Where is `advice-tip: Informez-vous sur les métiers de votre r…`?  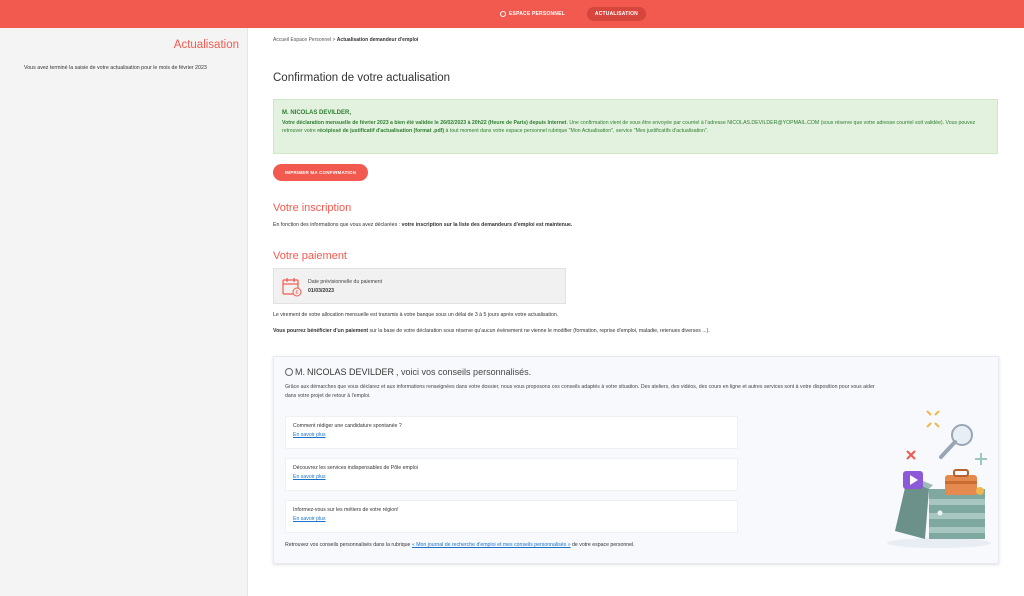
advice-tip: Informez-vous sur les métiers de votre r… is located at coordinates (511, 516).